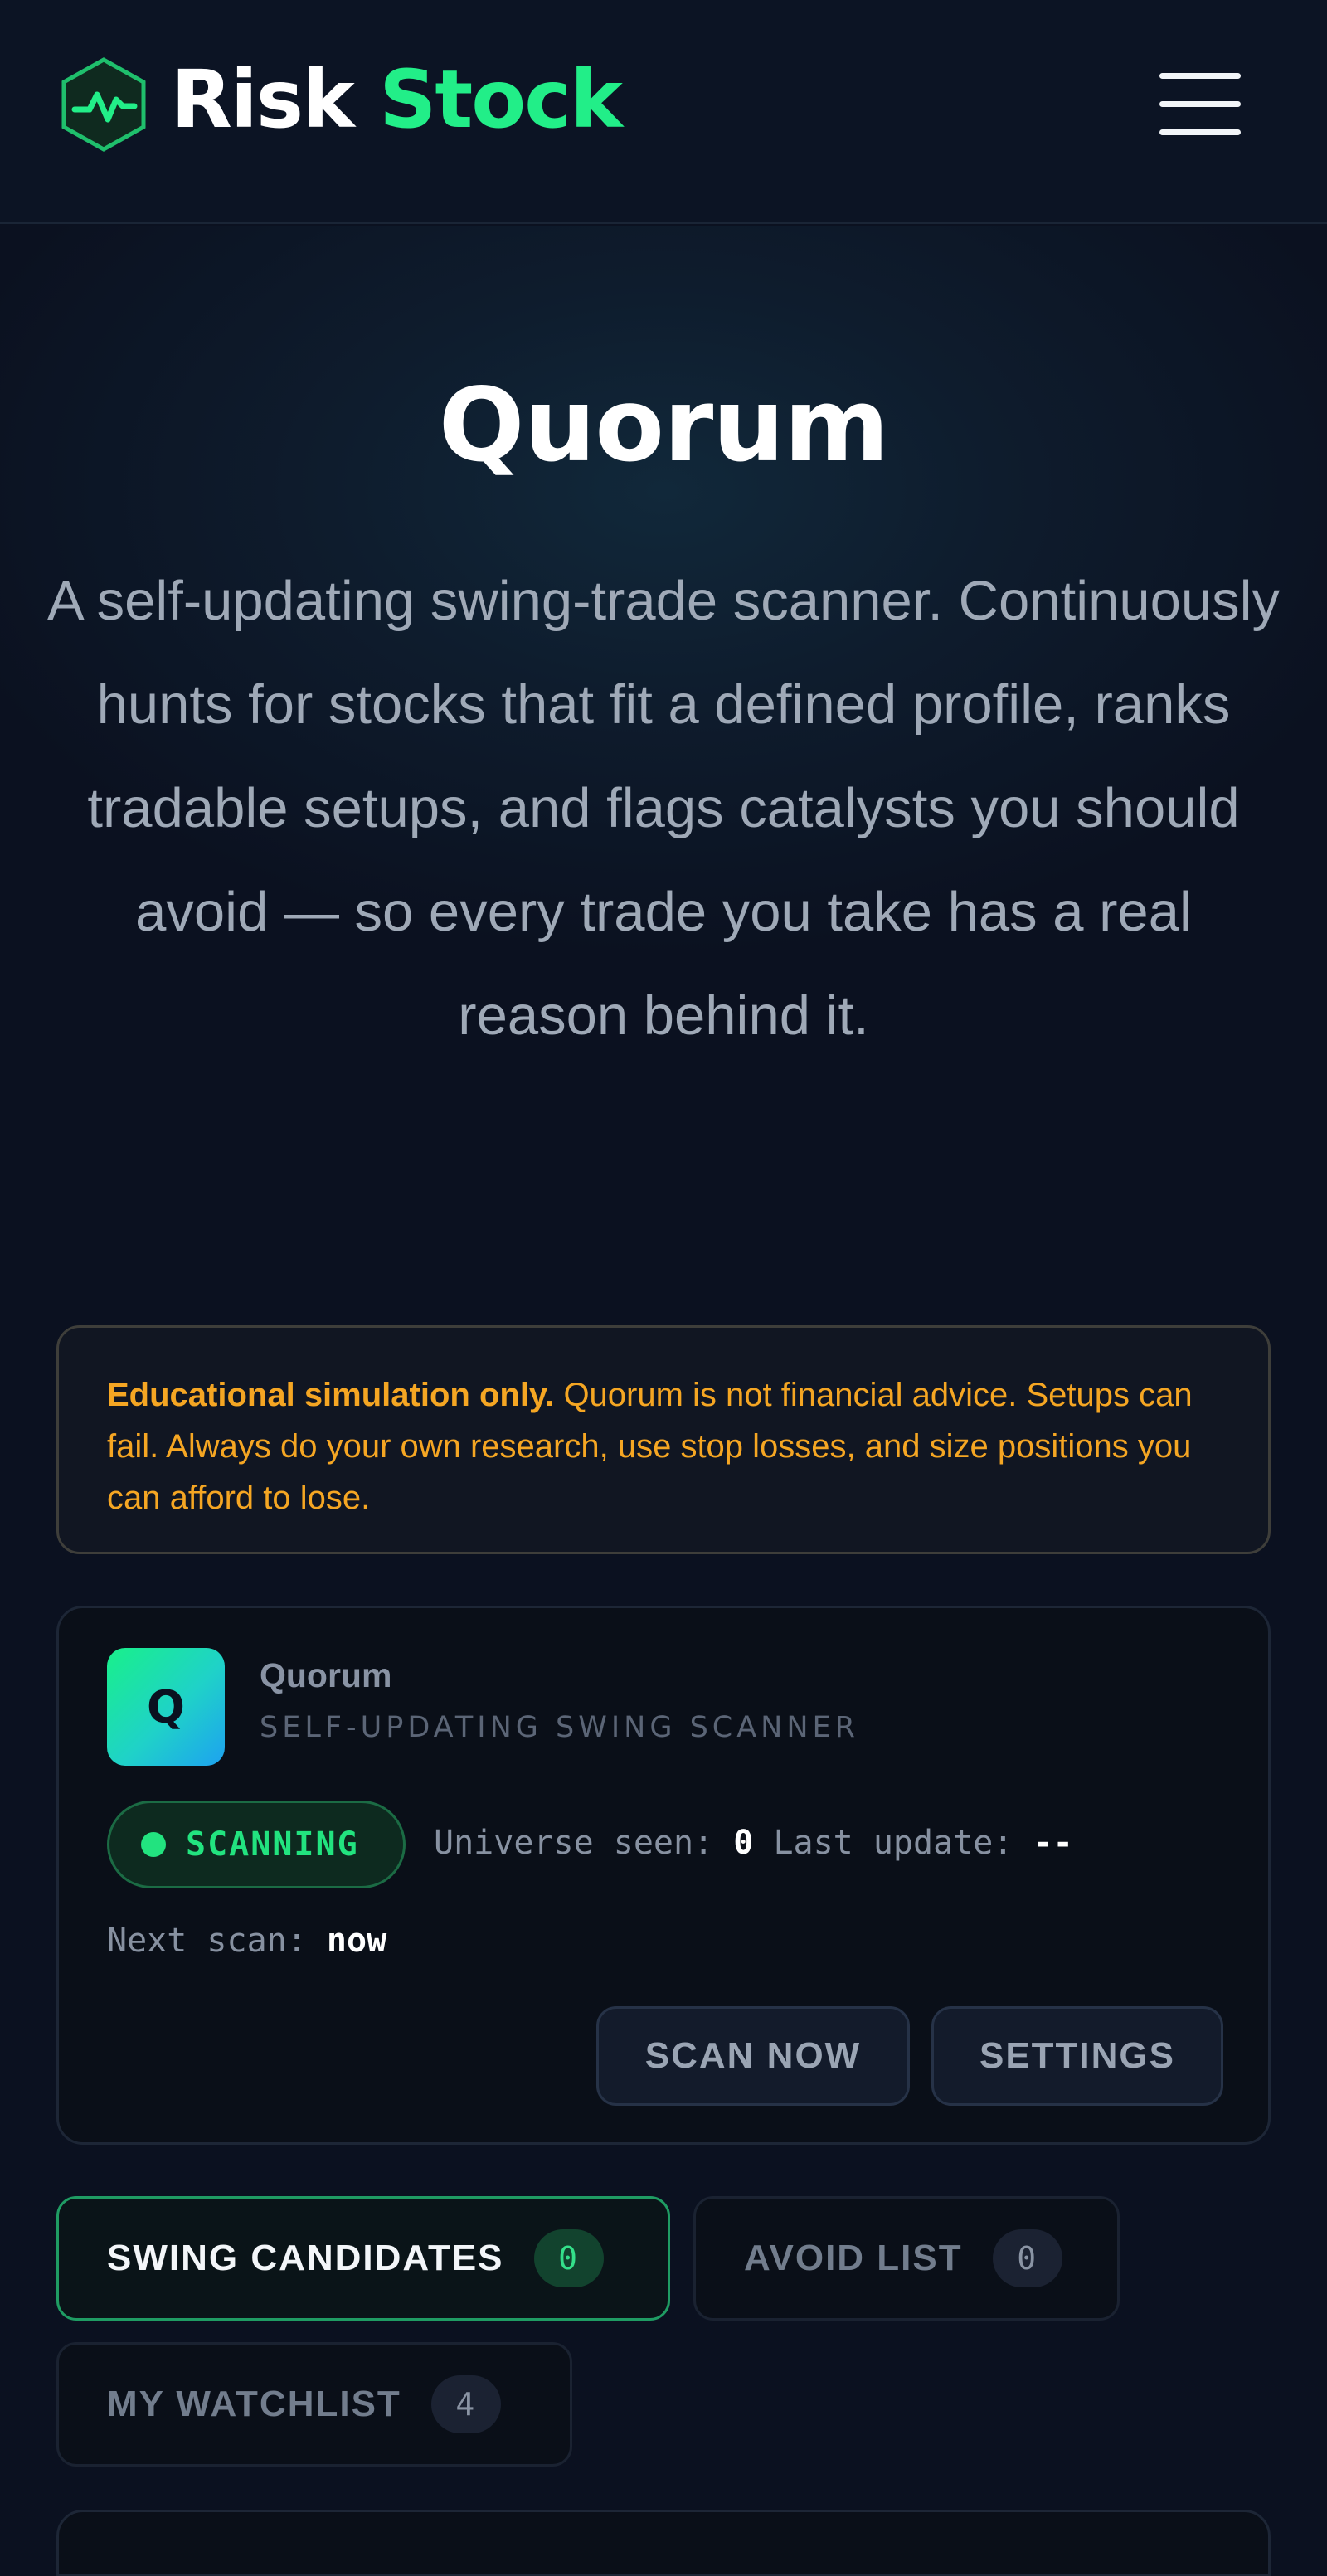  What do you see at coordinates (356, 1941) in the screenshot?
I see `next-scan-value: now` at bounding box center [356, 1941].